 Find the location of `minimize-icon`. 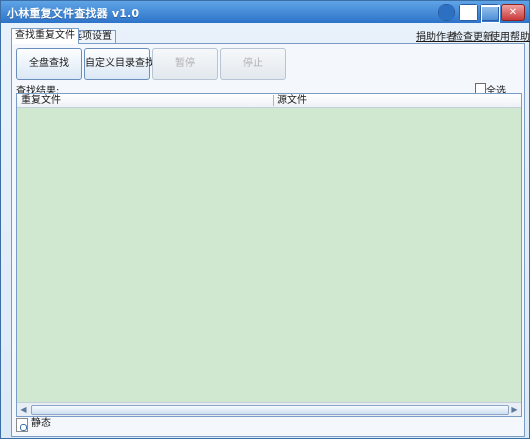

minimize-icon is located at coordinates (468, 12).